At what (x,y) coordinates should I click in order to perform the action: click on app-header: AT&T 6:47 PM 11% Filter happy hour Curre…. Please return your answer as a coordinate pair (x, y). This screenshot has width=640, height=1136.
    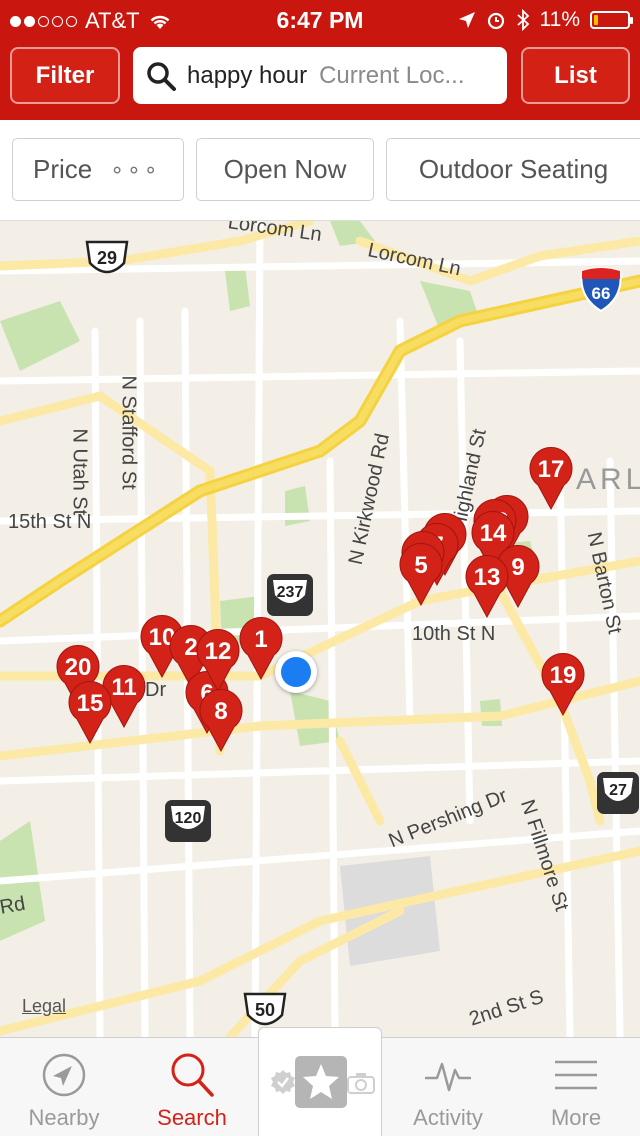
    Looking at the image, I should click on (320, 60).